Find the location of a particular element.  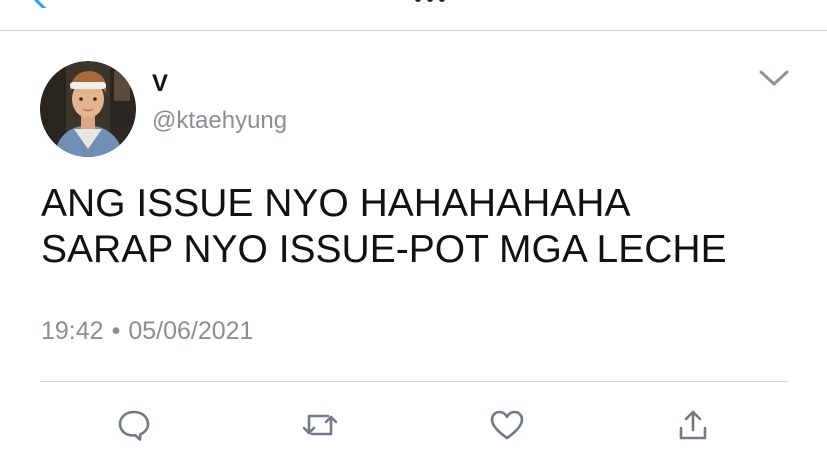

tweet-timestamp: 19:42 • 05/06/2021 is located at coordinates (147, 331).